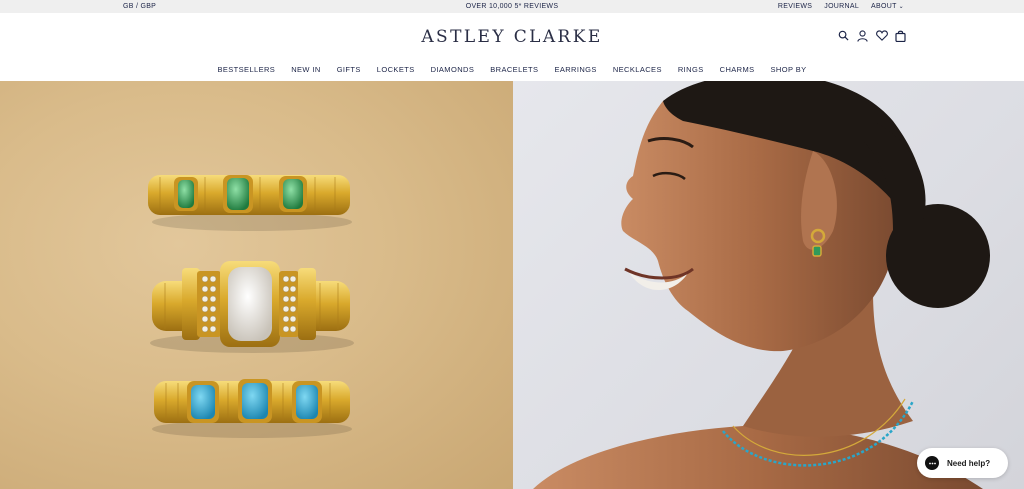 The image size is (1024, 489). I want to click on chat-icon, so click(932, 463).